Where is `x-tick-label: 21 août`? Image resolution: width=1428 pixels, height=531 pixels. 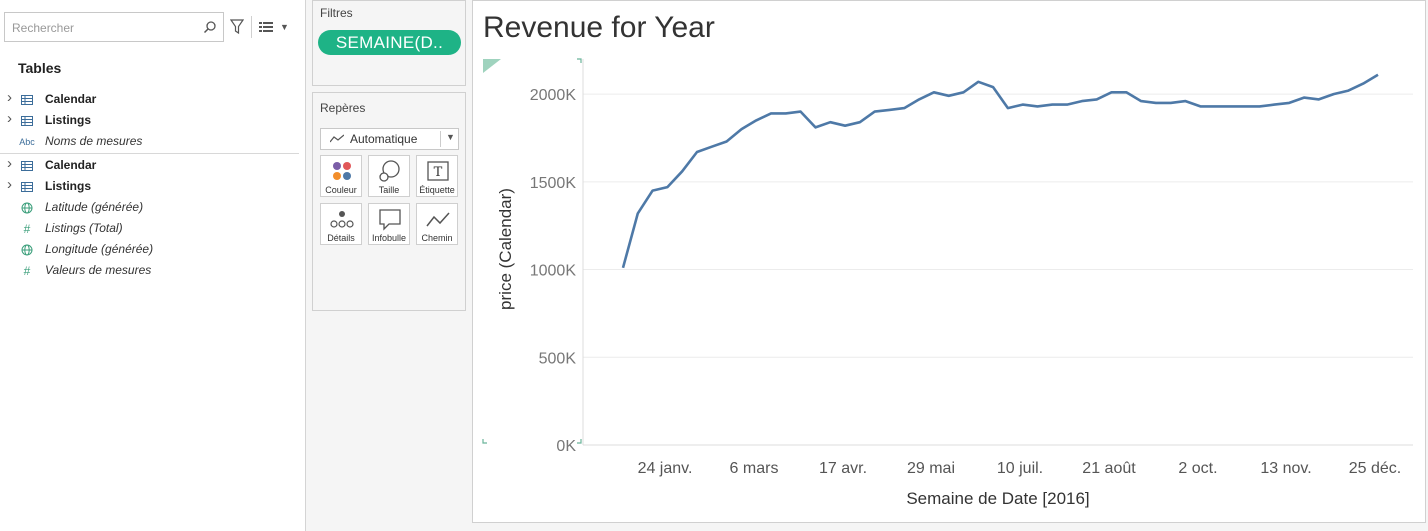
x-tick-label: 21 août is located at coordinates (1109, 468).